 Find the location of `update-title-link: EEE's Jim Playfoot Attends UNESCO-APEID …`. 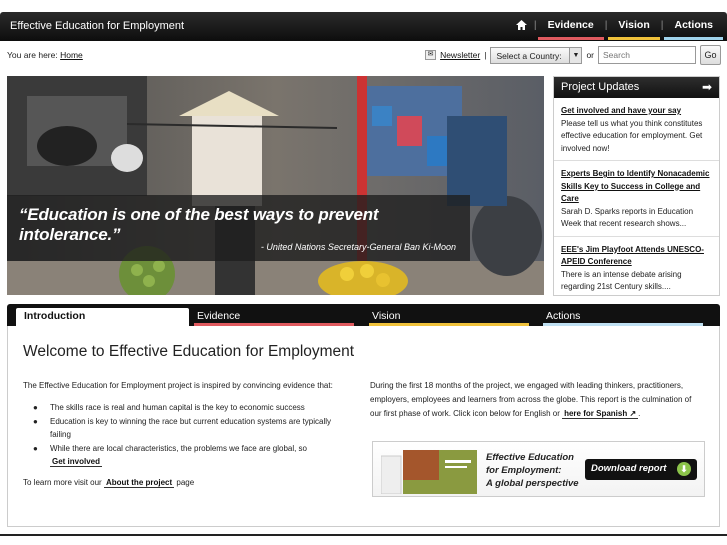

update-title-link: EEE's Jim Playfoot Attends UNESCO-APEID … is located at coordinates (636, 256).